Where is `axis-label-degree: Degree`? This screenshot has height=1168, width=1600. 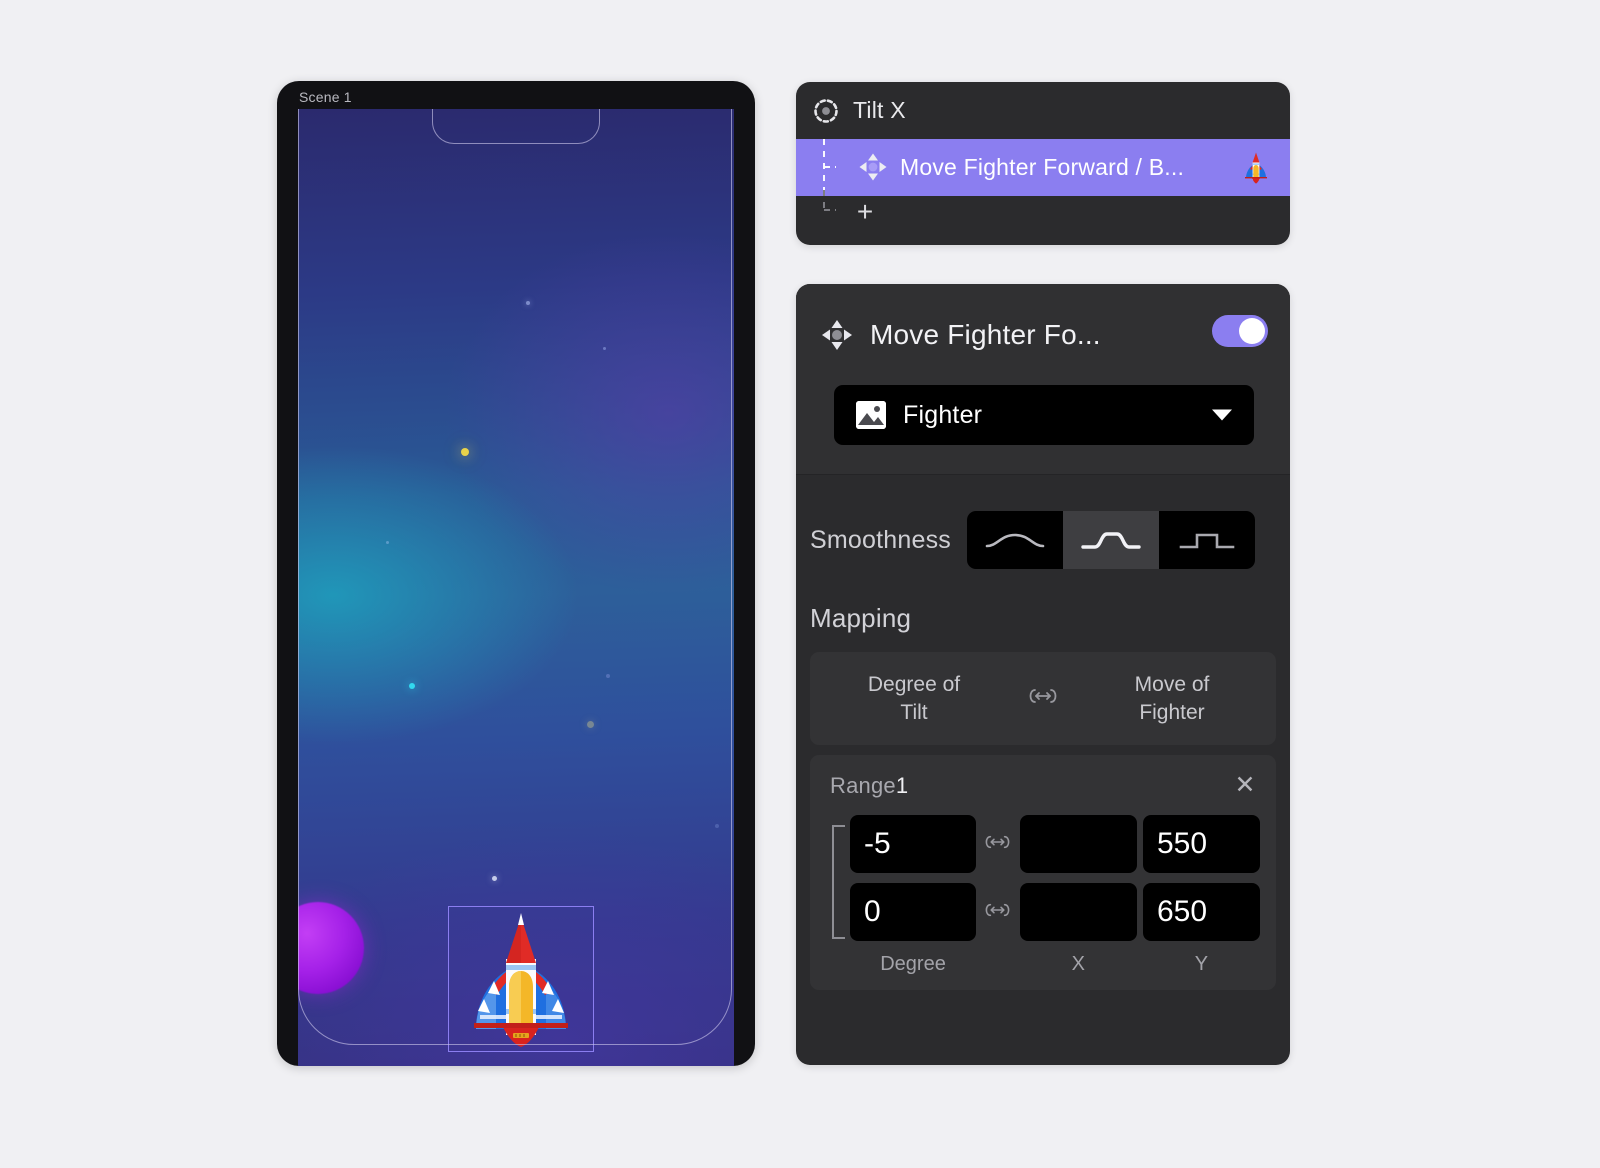 axis-label-degree: Degree is located at coordinates (913, 964).